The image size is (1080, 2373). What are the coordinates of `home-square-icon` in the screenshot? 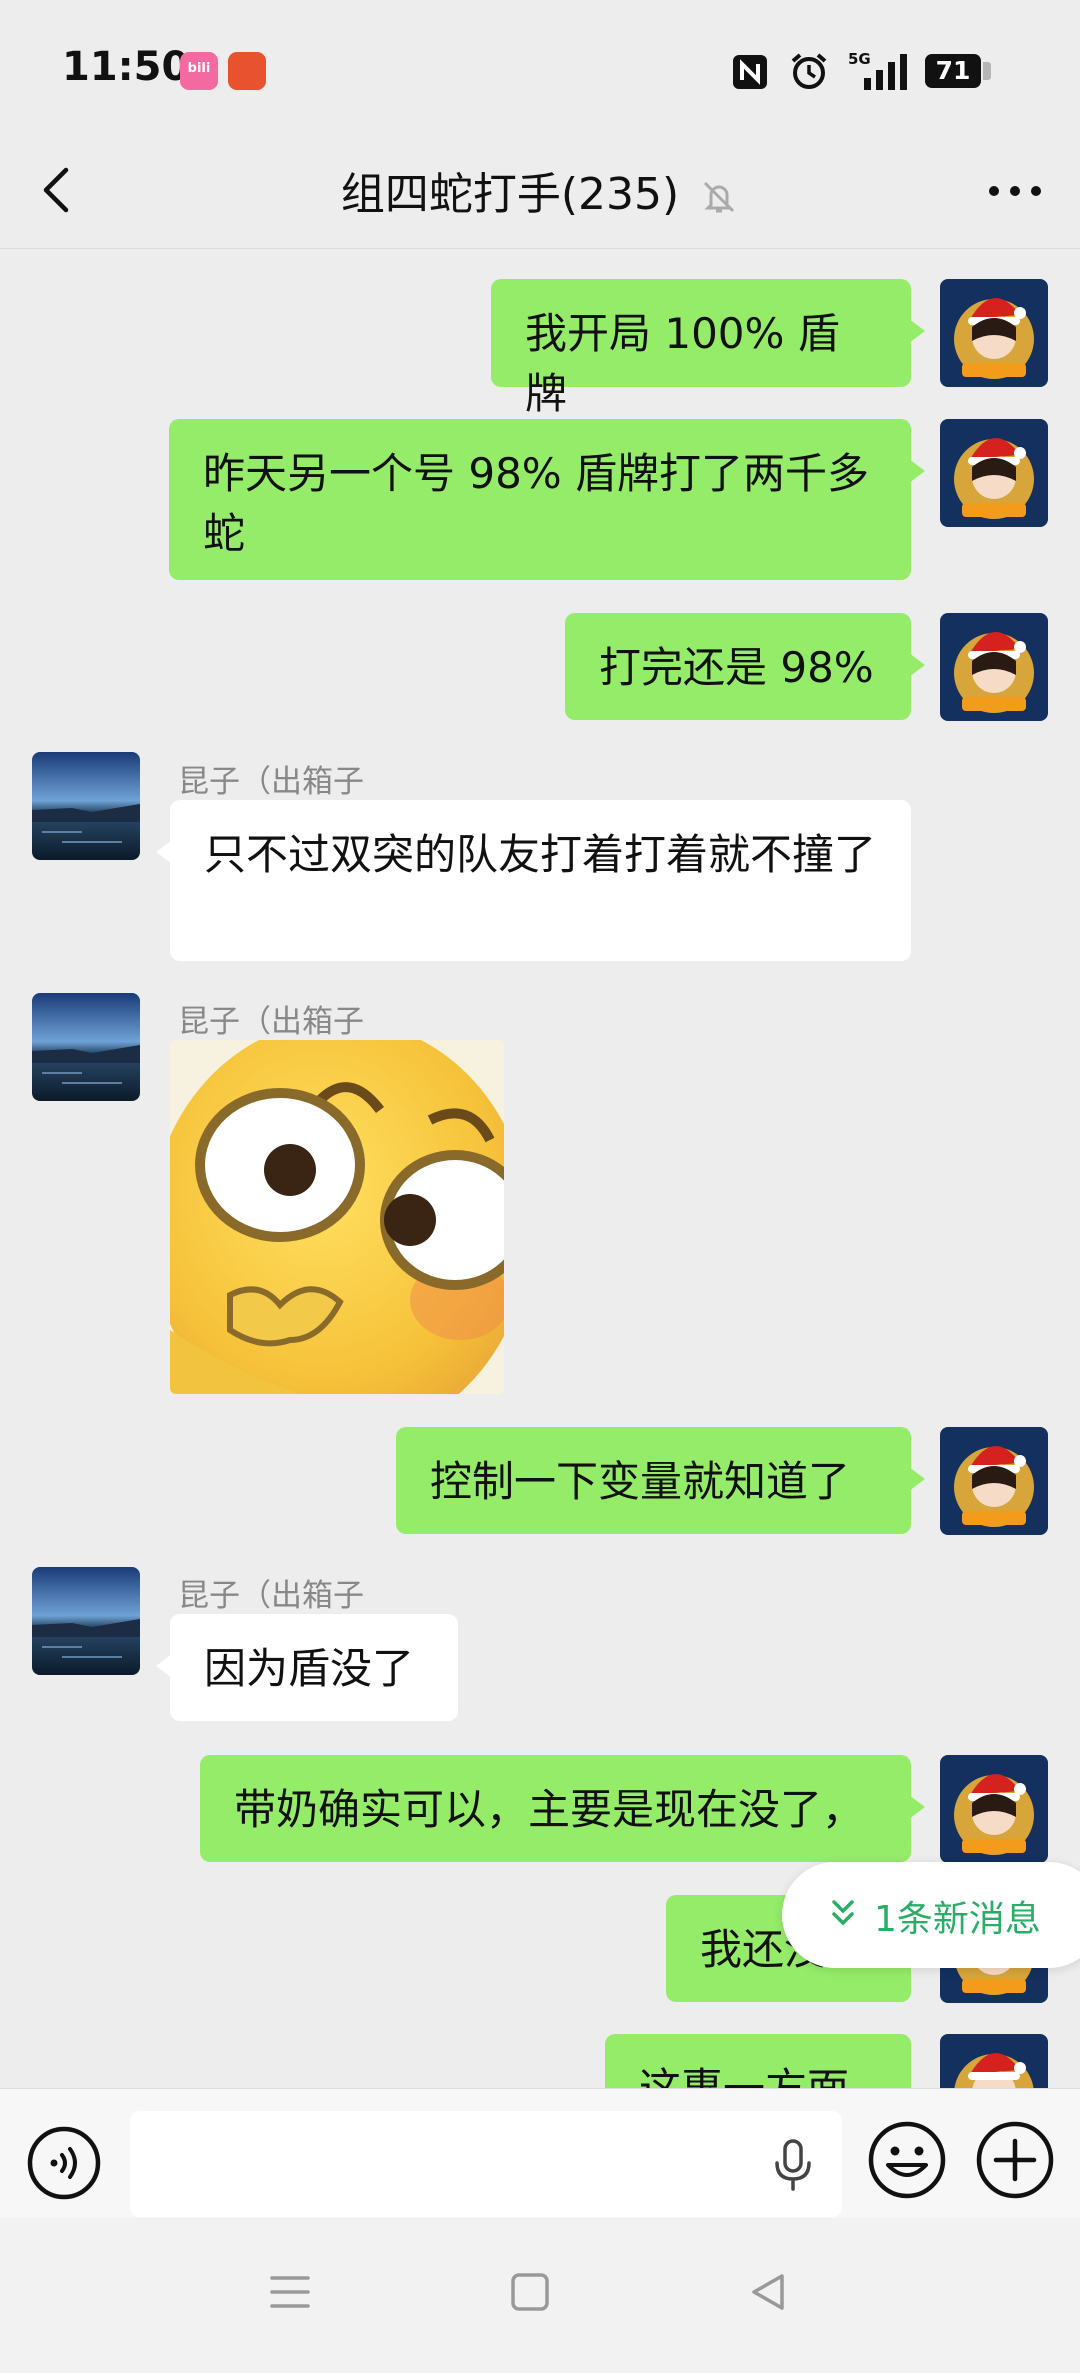 It's located at (530, 2292).